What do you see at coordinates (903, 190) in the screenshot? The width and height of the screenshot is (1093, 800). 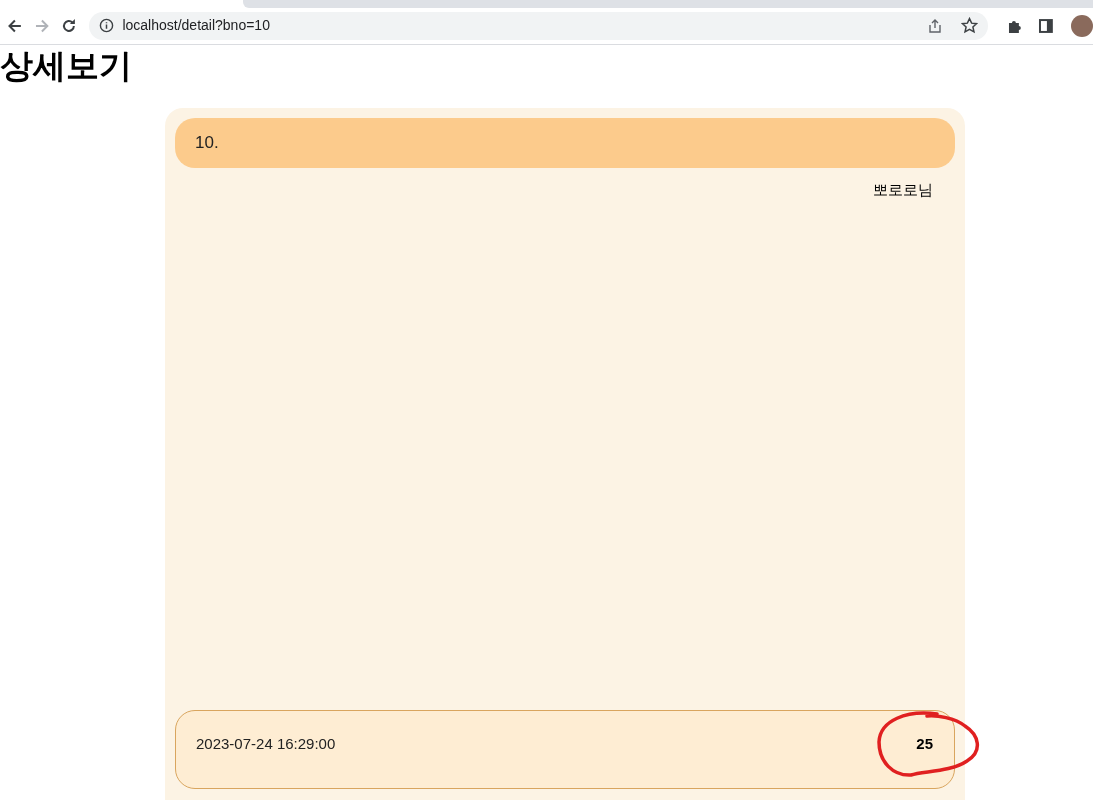 I see `author-name: 뽀로로님` at bounding box center [903, 190].